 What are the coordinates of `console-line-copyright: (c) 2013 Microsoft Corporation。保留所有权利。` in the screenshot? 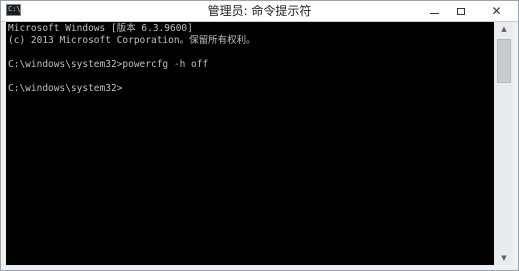 It's located at (132, 40).